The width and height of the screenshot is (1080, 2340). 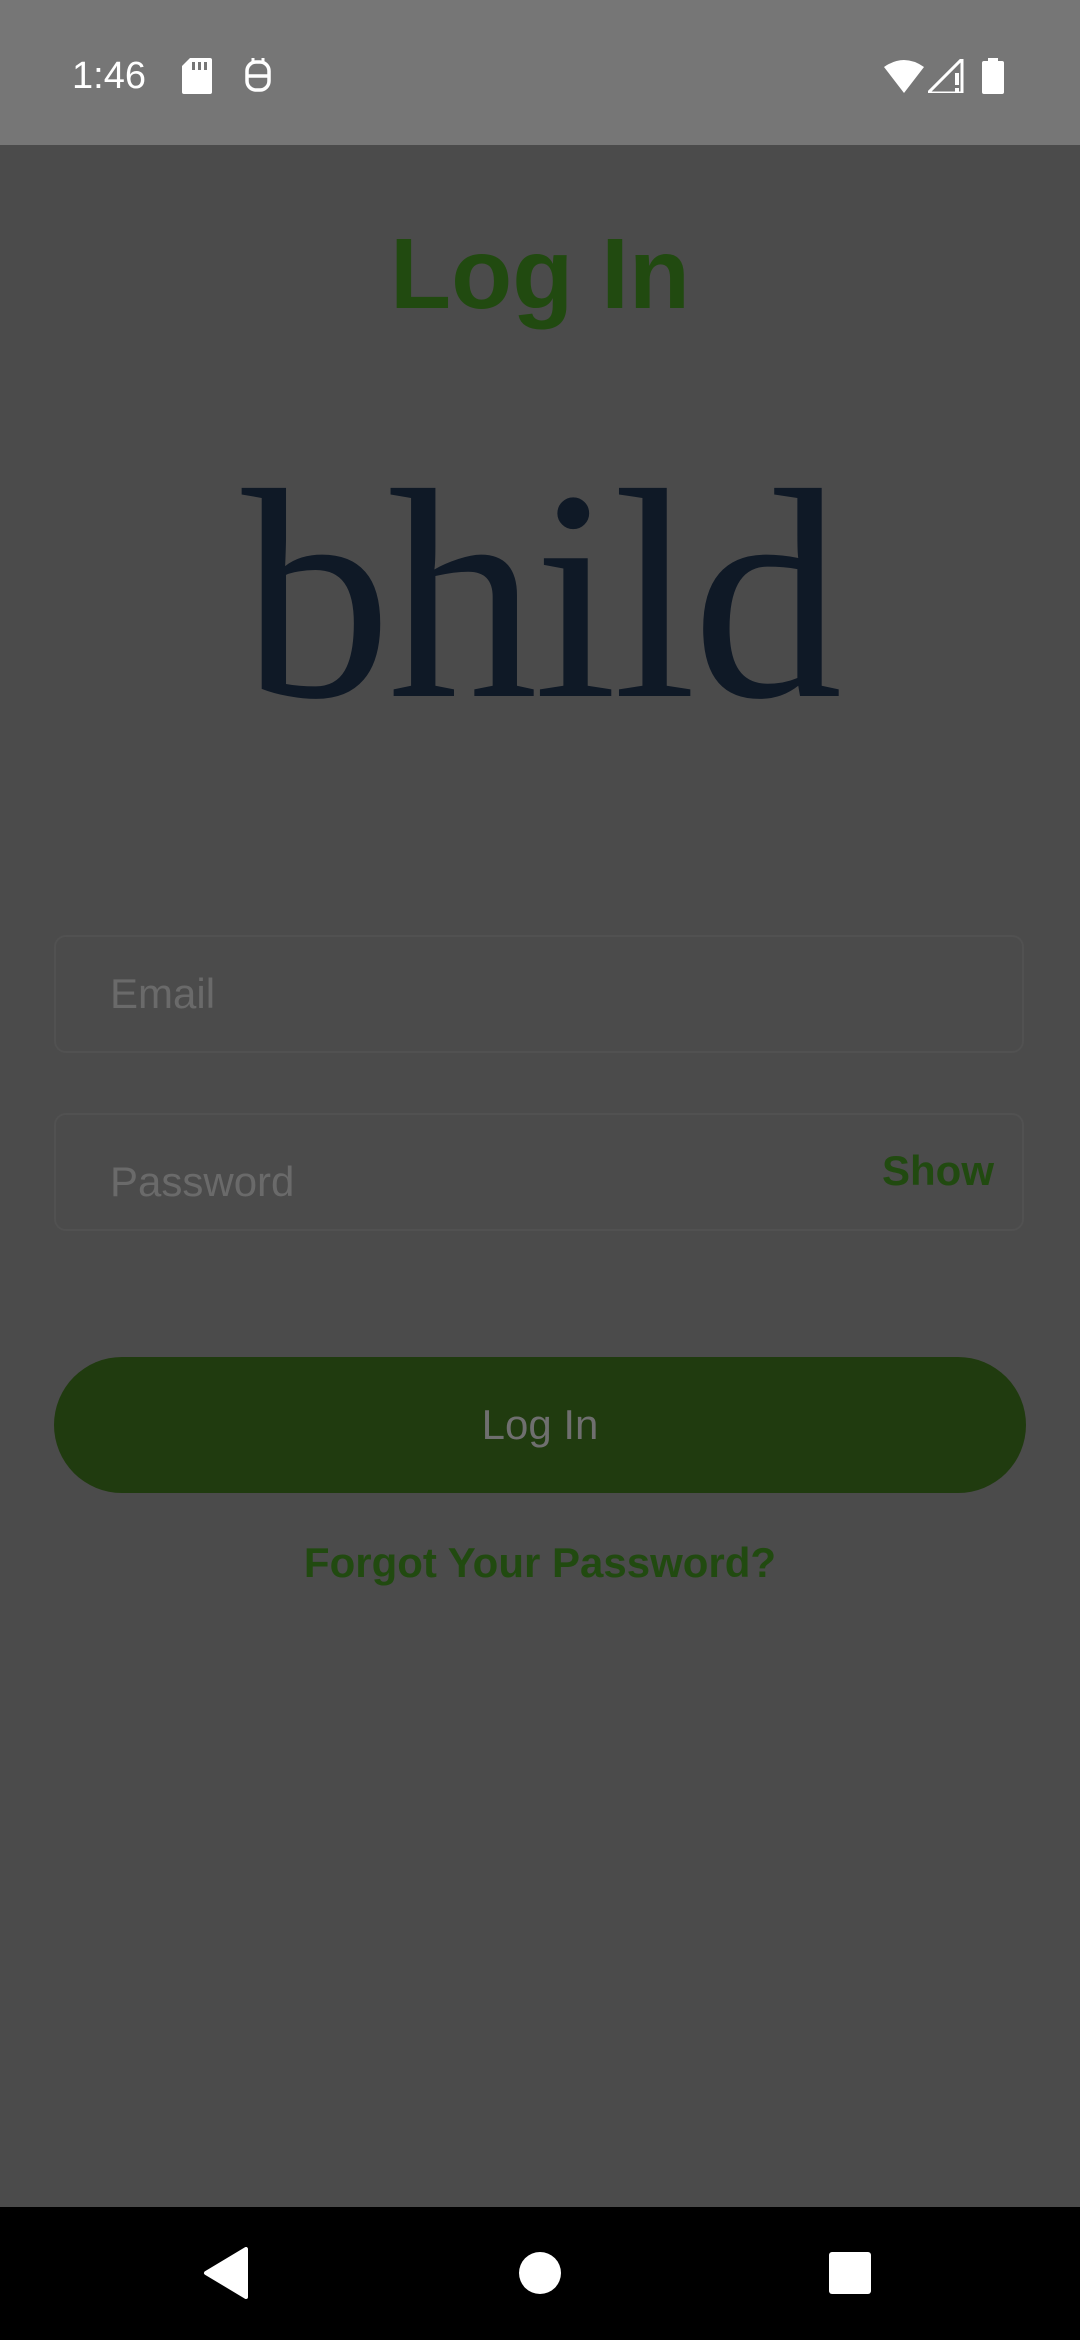 I want to click on login-button: Log In, so click(x=540, y=1425).